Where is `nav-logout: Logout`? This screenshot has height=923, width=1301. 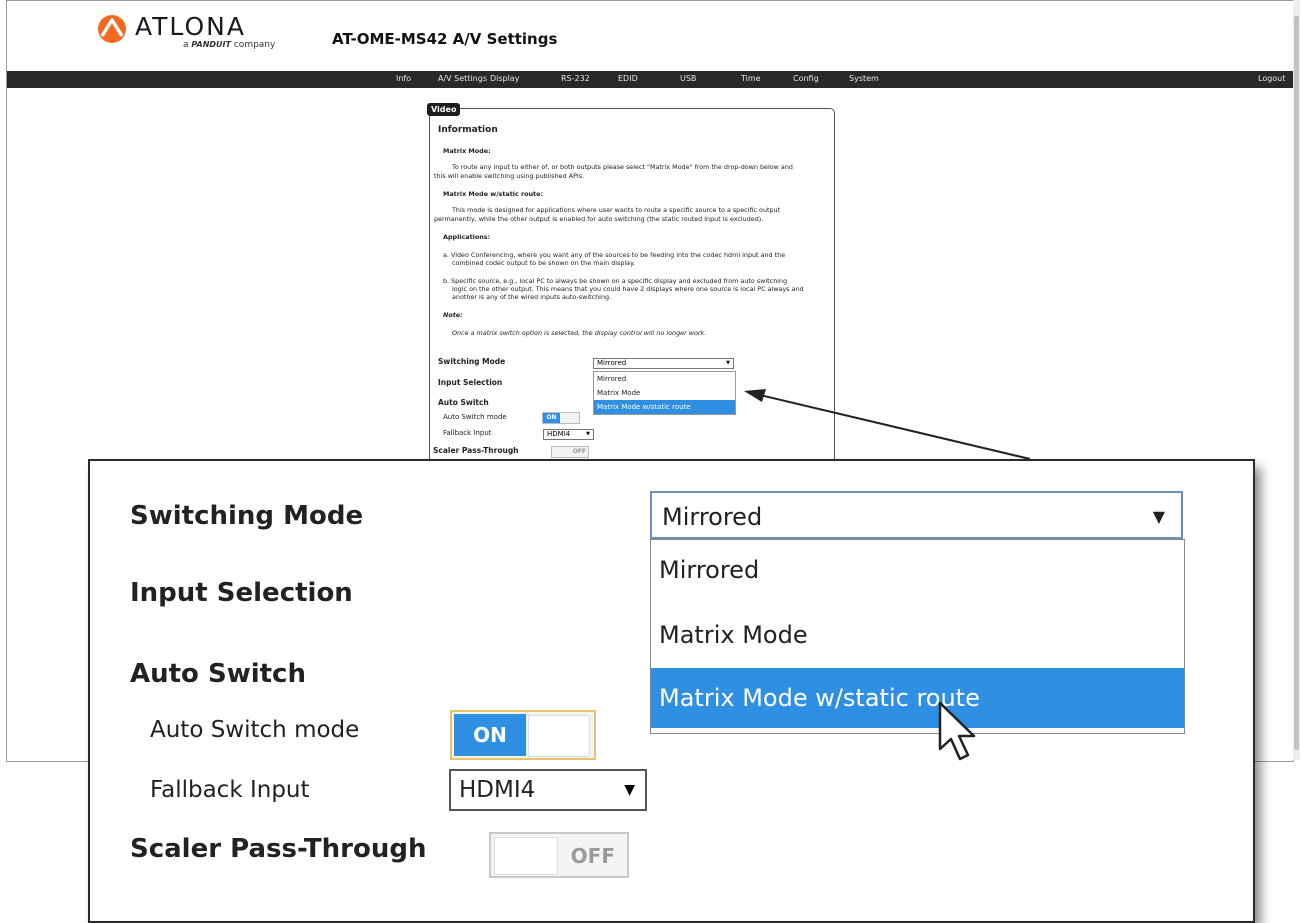
nav-logout: Logout is located at coordinates (1271, 78).